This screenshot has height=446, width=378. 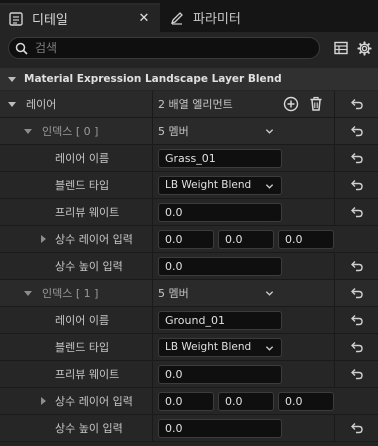 What do you see at coordinates (80, 17) in the screenshot?
I see `tab-details: 디테일 ✕` at bounding box center [80, 17].